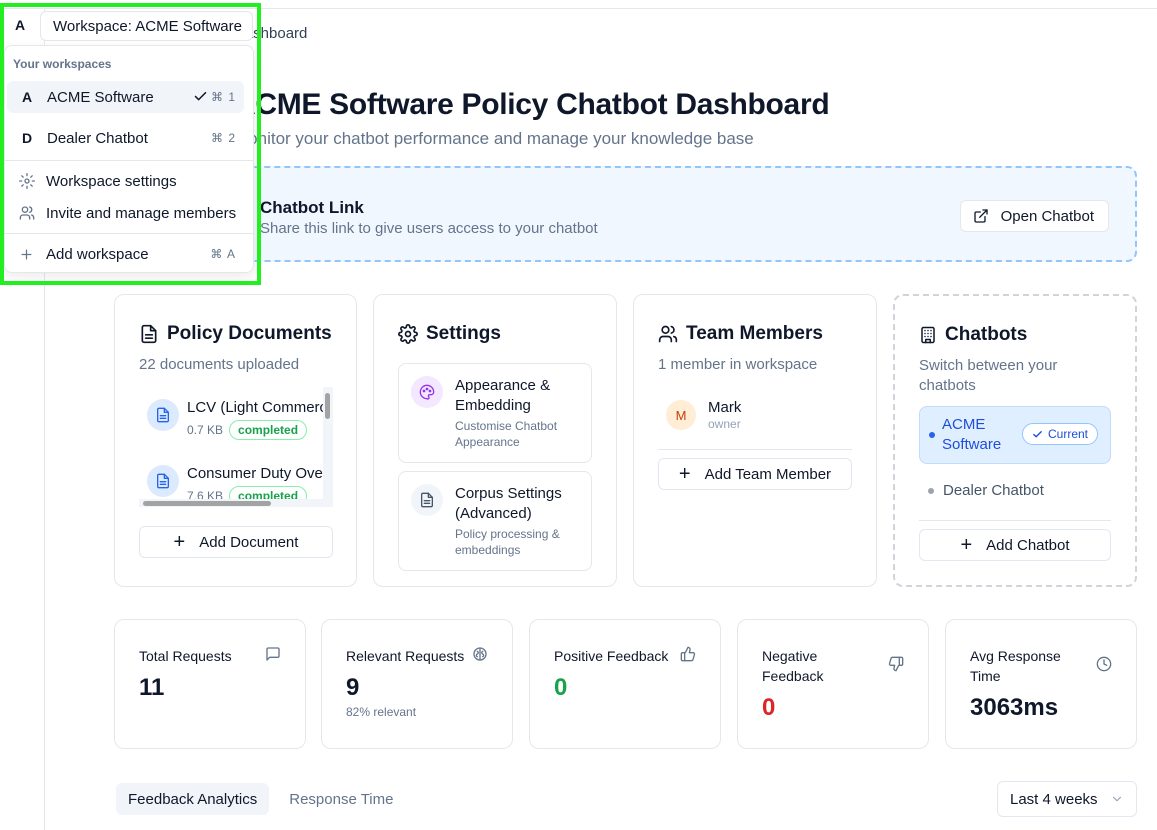 The width and height of the screenshot is (1157, 830). I want to click on member-item: M Mark owner, so click(703, 415).